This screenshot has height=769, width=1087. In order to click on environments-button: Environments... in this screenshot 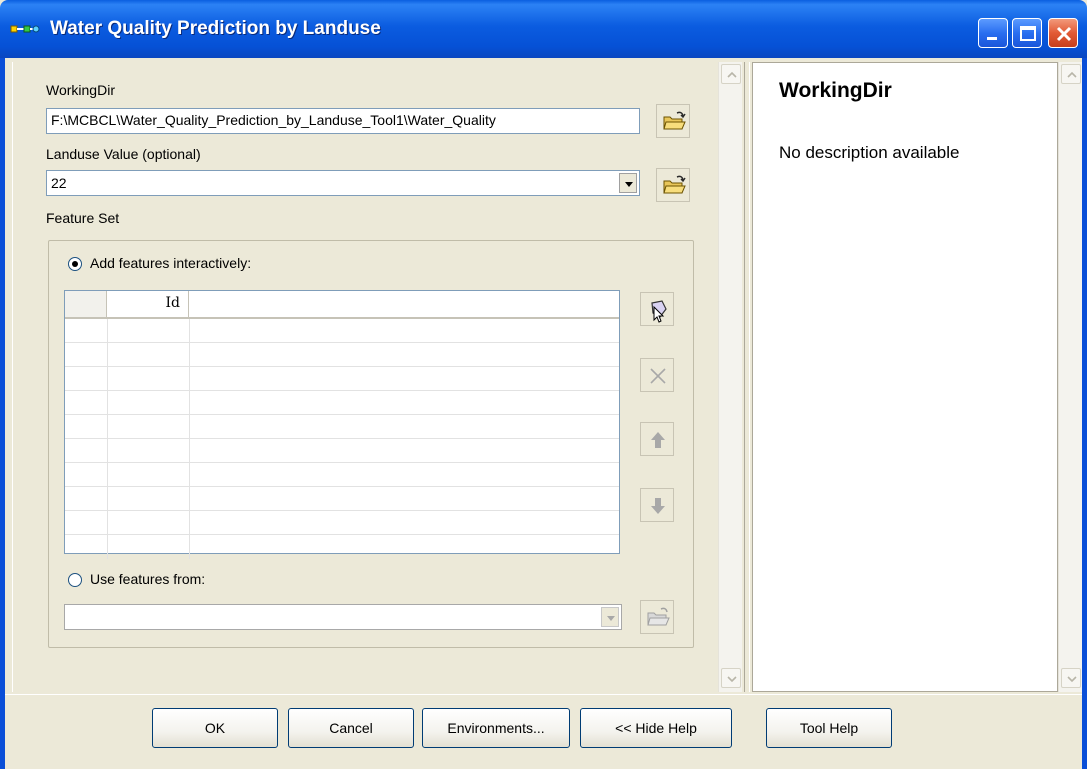, I will do `click(496, 728)`.